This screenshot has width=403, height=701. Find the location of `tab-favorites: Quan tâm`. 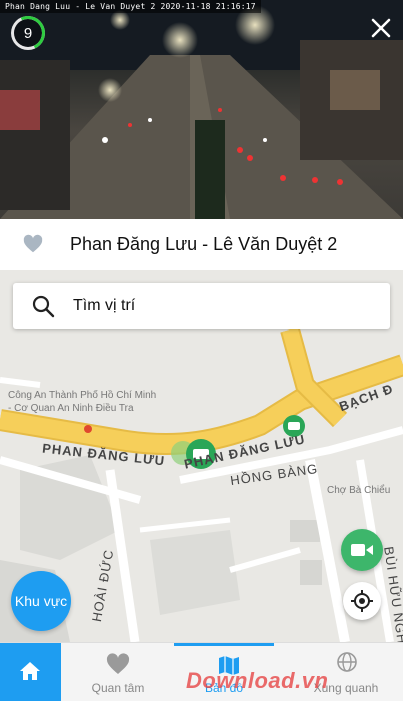

tab-favorites: Quan tâm is located at coordinates (118, 672).